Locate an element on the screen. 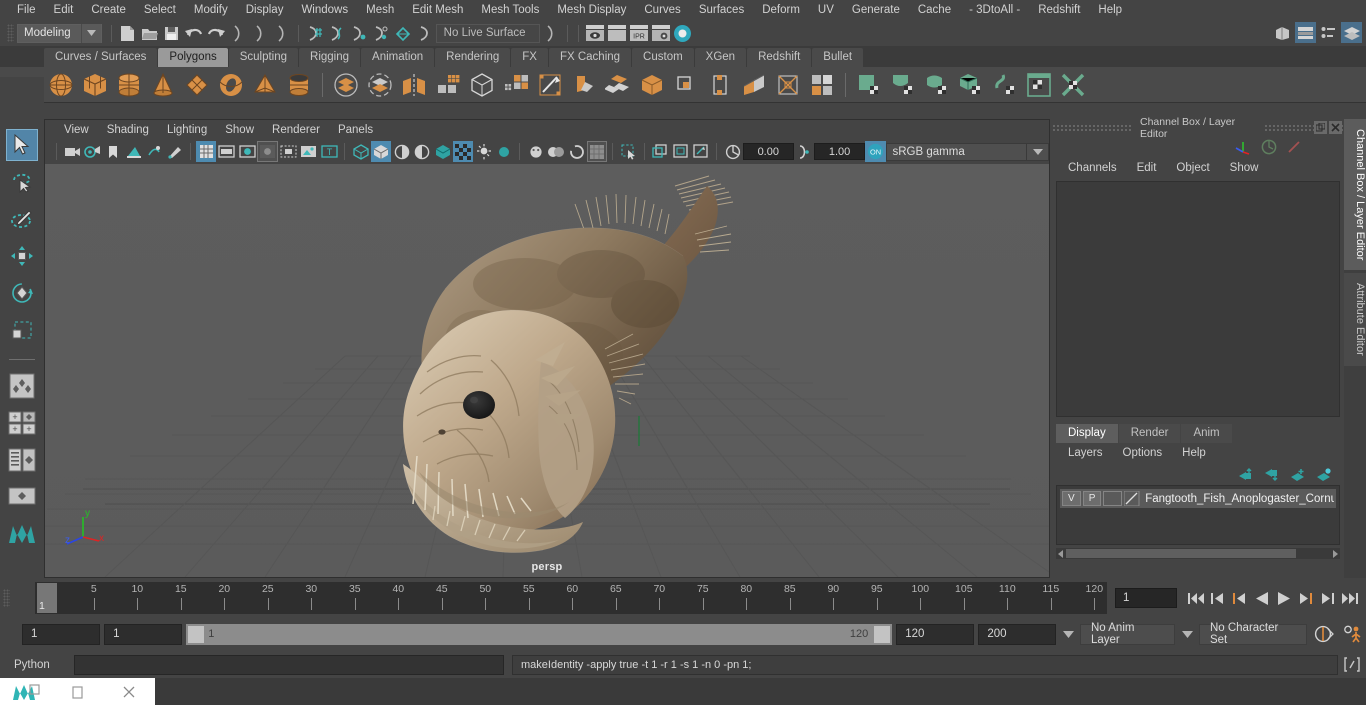 The width and height of the screenshot is (1366, 705). color-management-icon: ON is located at coordinates (875, 151).